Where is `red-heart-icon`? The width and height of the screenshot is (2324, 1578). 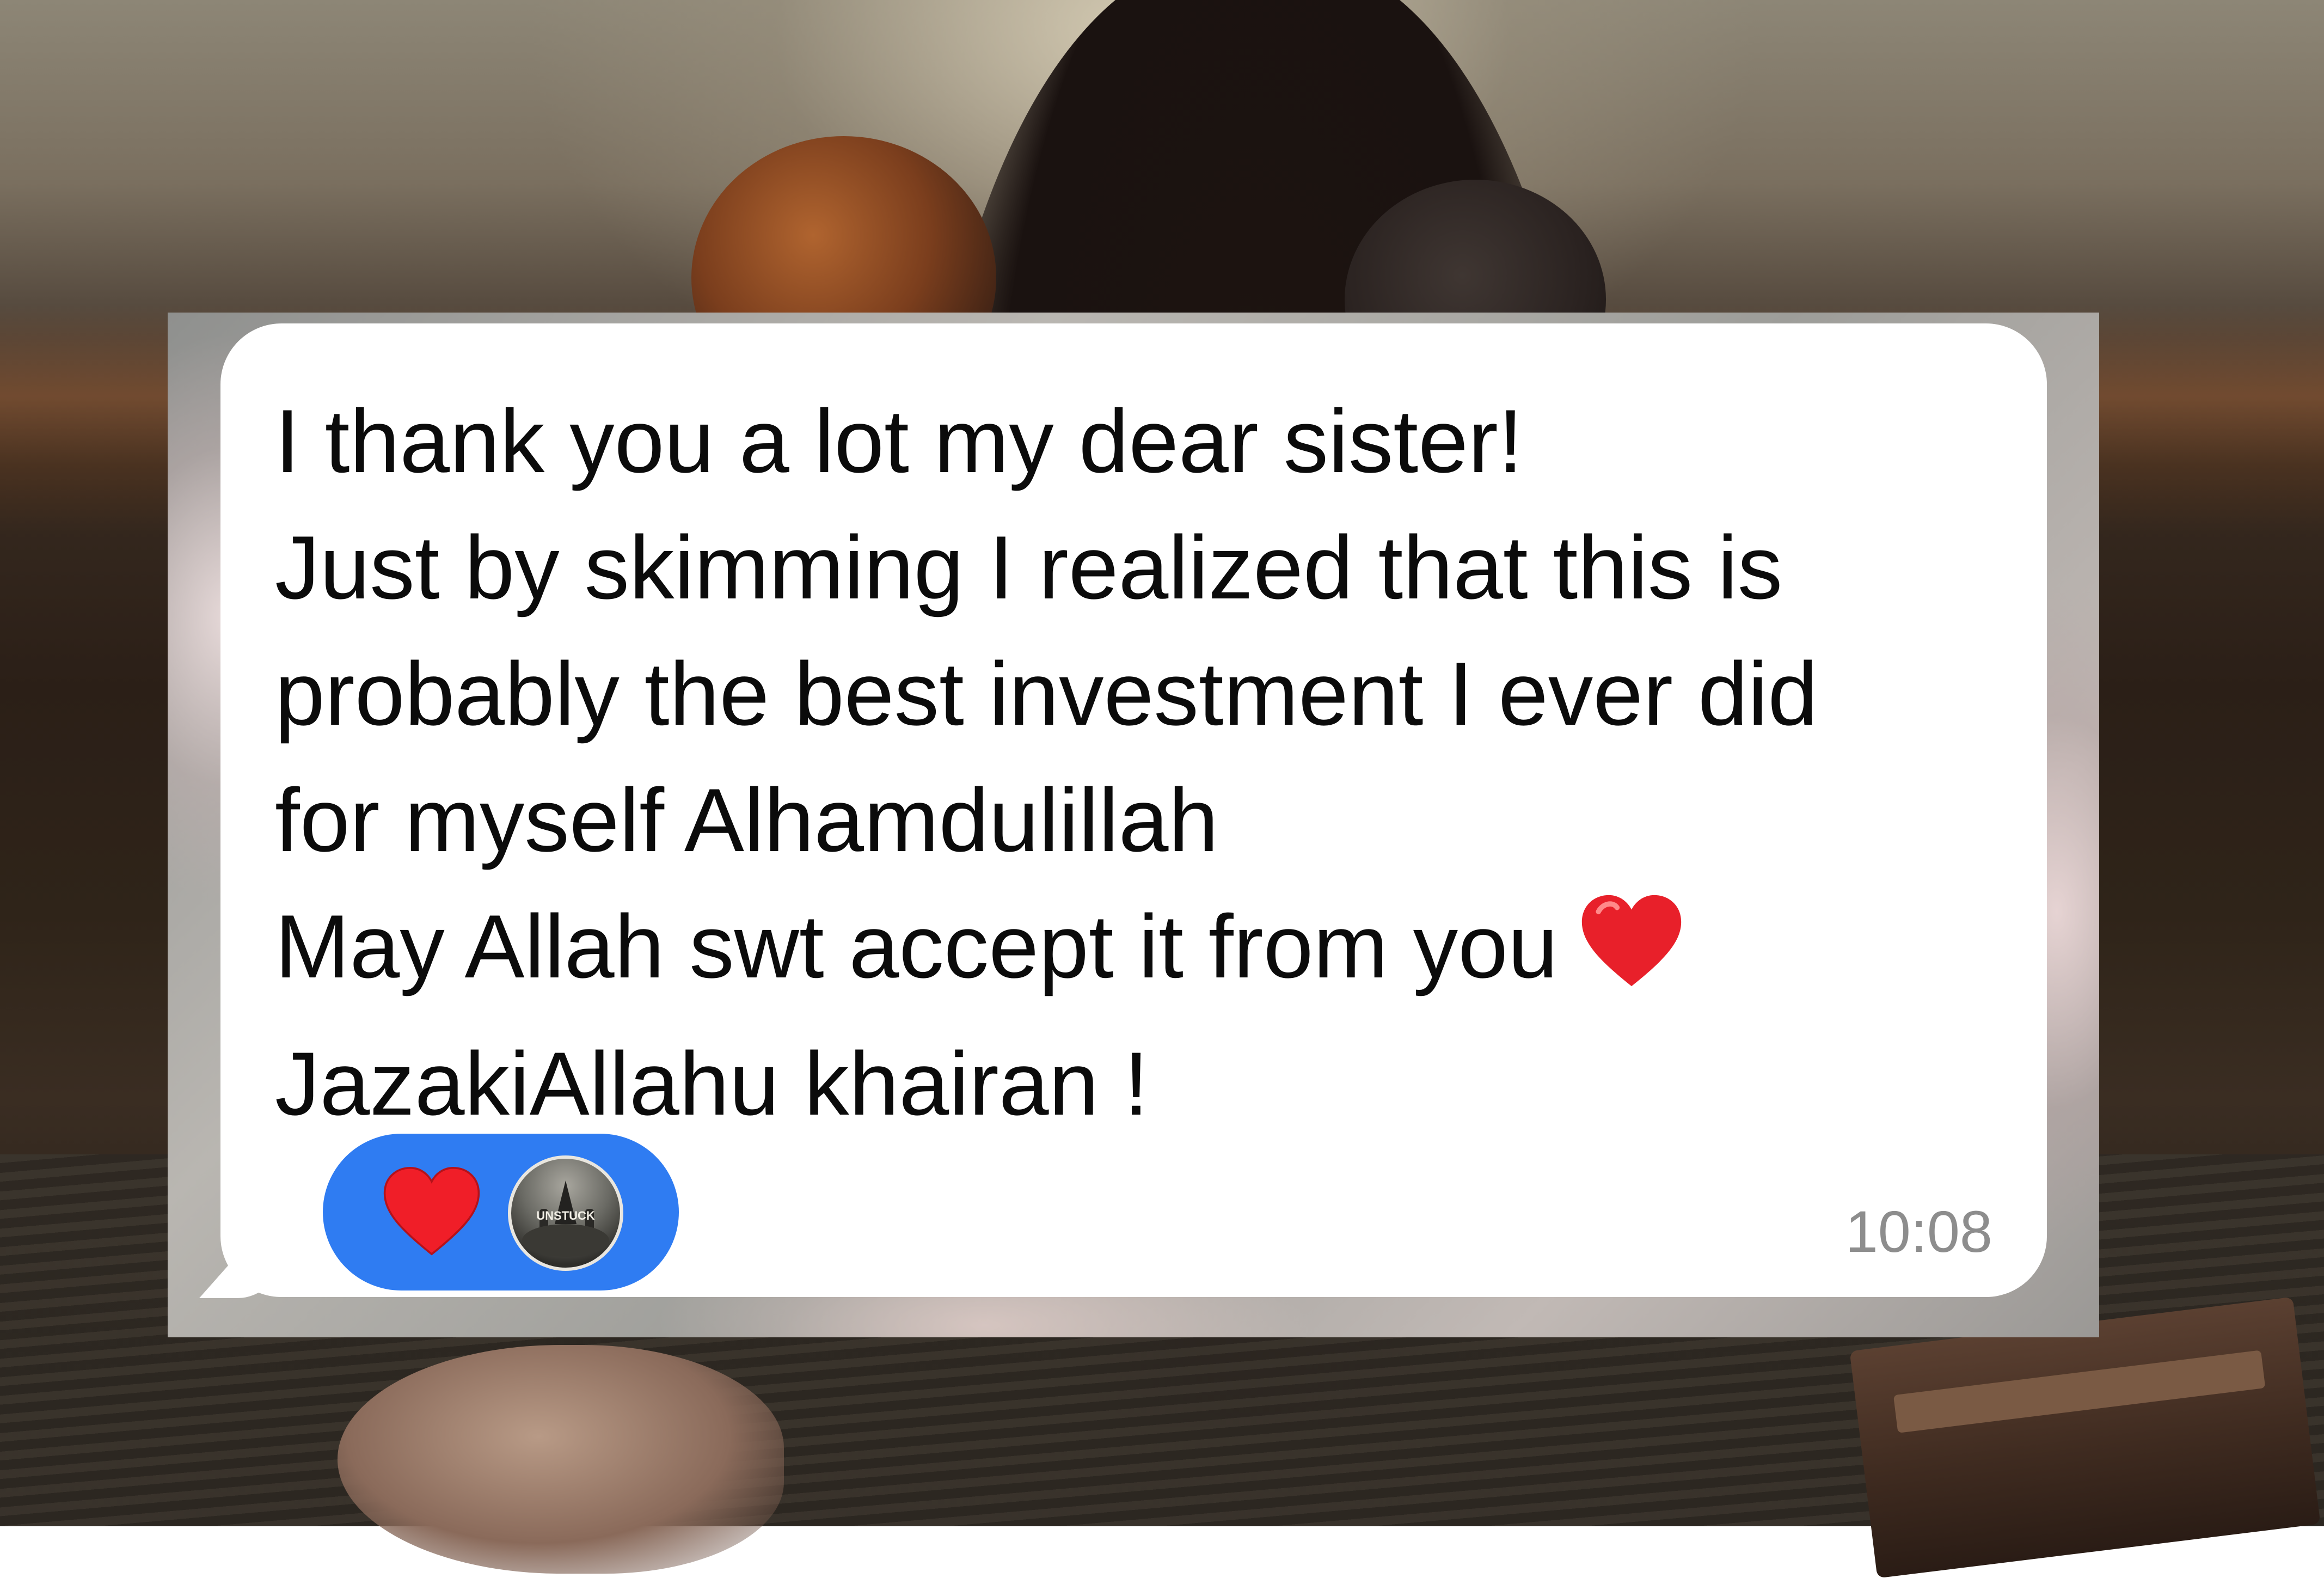 red-heart-icon is located at coordinates (1632, 957).